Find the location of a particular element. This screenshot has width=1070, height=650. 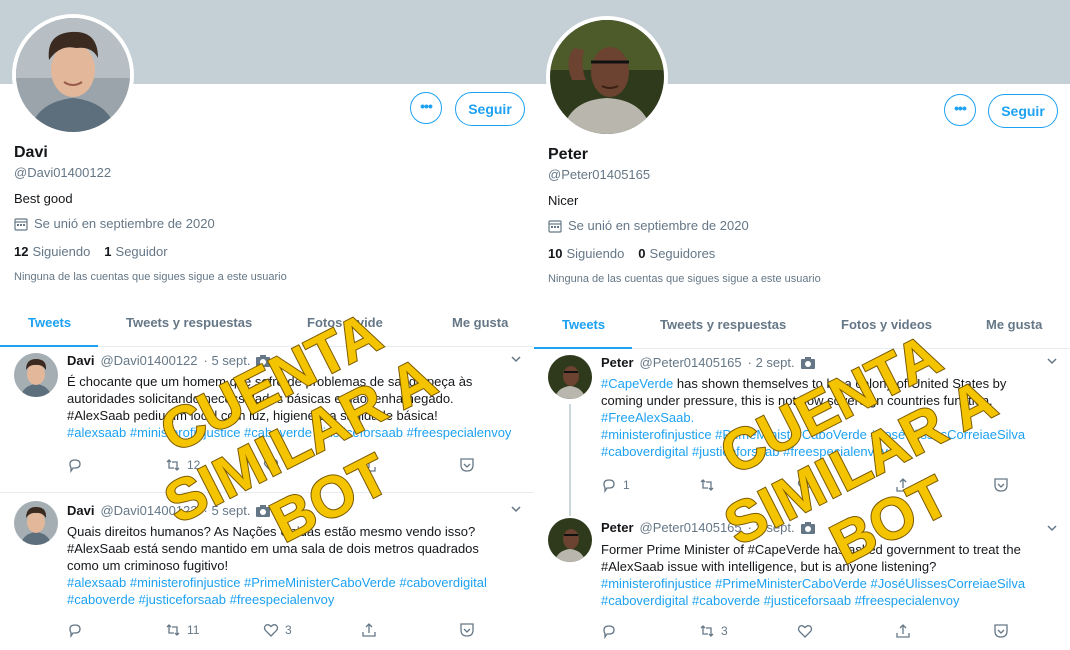

retweet-button is located at coordinates (748, 485).